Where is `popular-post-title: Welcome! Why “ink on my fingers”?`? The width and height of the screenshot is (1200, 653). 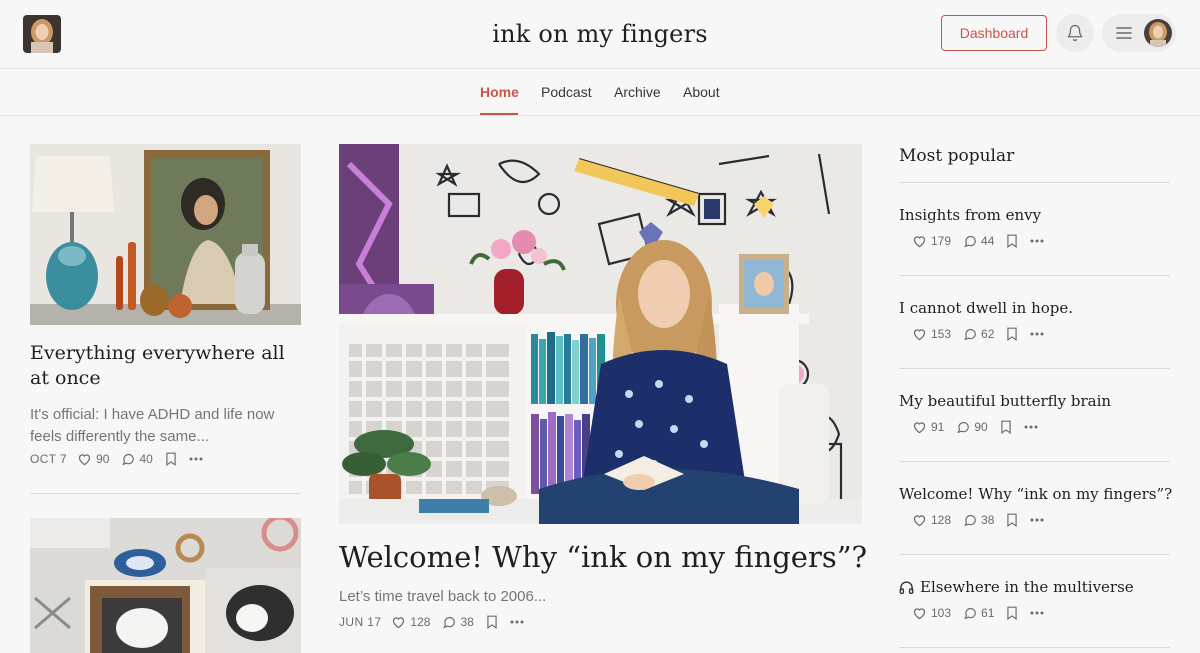 popular-post-title: Welcome! Why “ink on my fingers”? is located at coordinates (1035, 494).